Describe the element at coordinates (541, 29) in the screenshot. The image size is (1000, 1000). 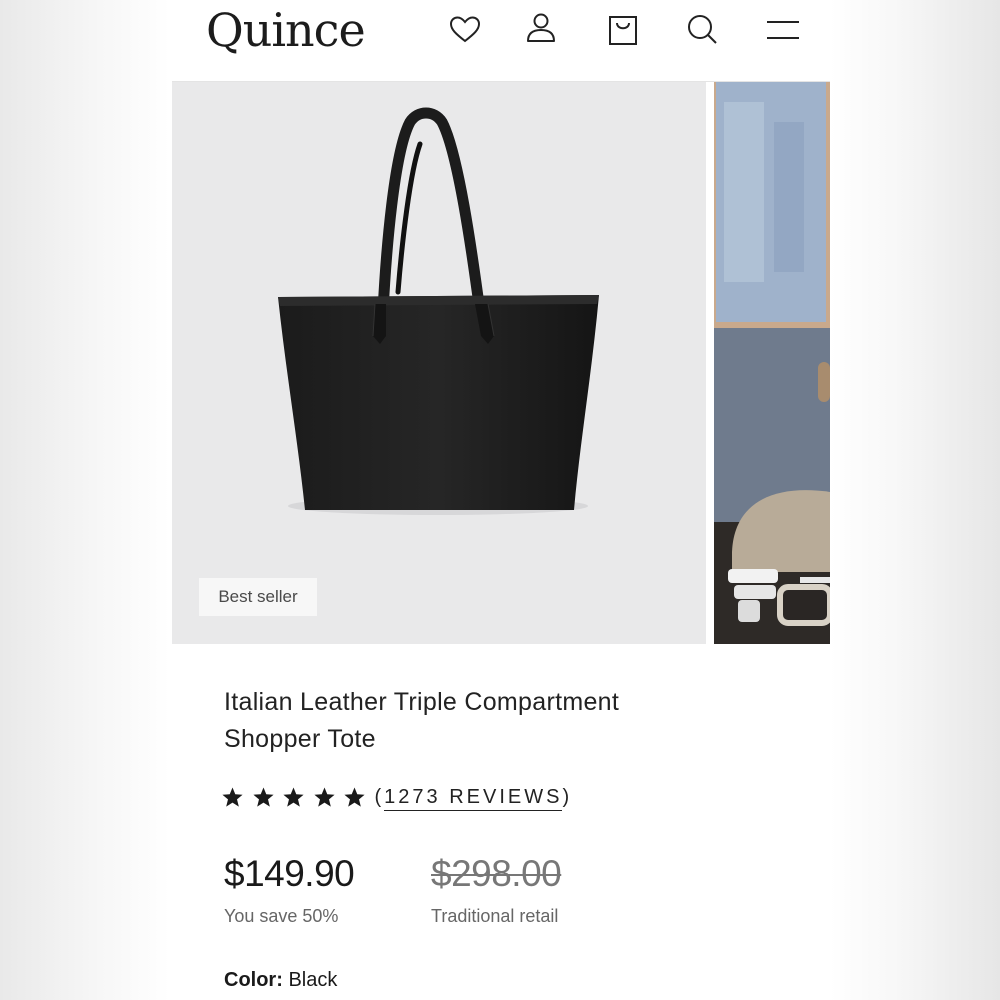
I see `account-user-icon` at that location.